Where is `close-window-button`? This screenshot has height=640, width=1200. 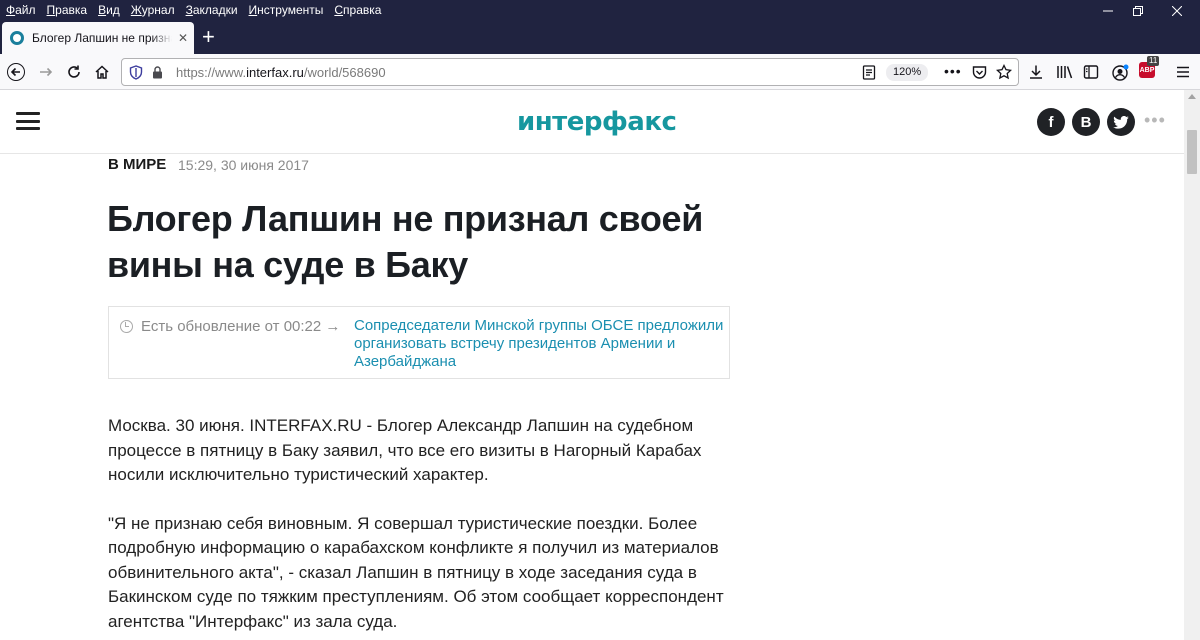 close-window-button is located at coordinates (1177, 11).